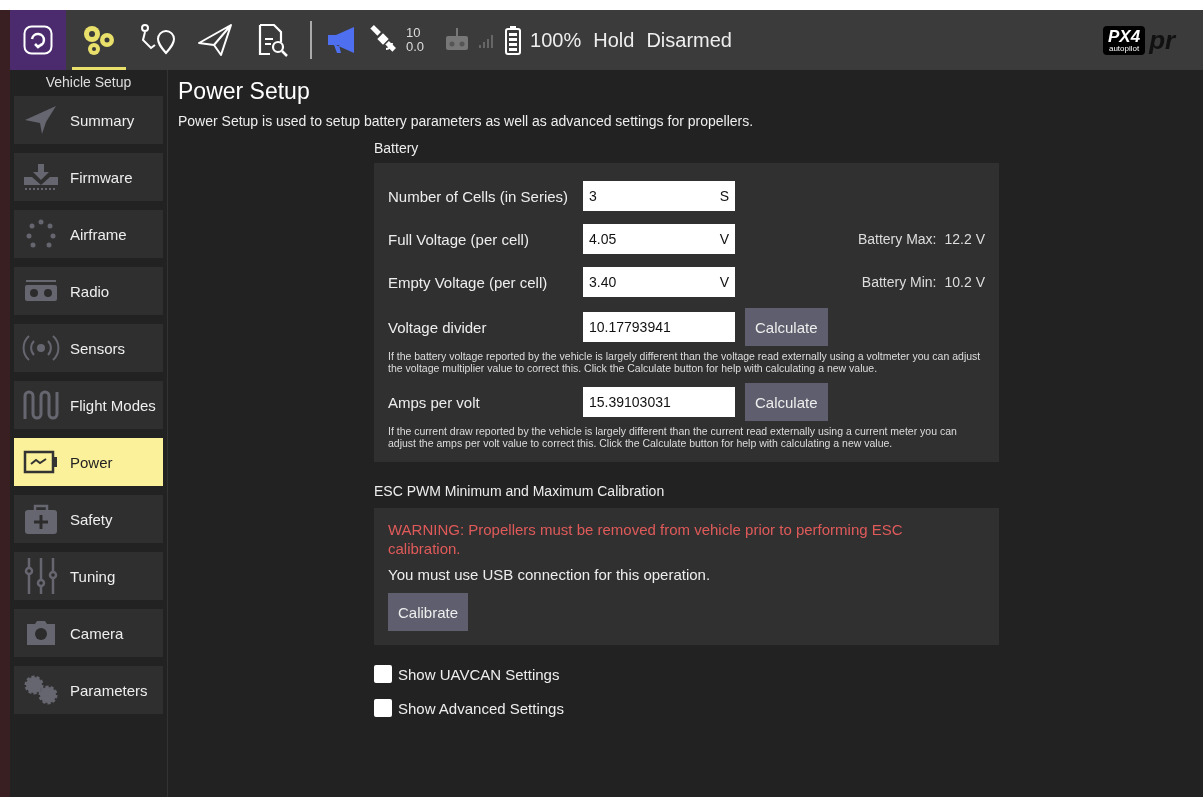  I want to click on info-label: Battery Max:, so click(897, 239).